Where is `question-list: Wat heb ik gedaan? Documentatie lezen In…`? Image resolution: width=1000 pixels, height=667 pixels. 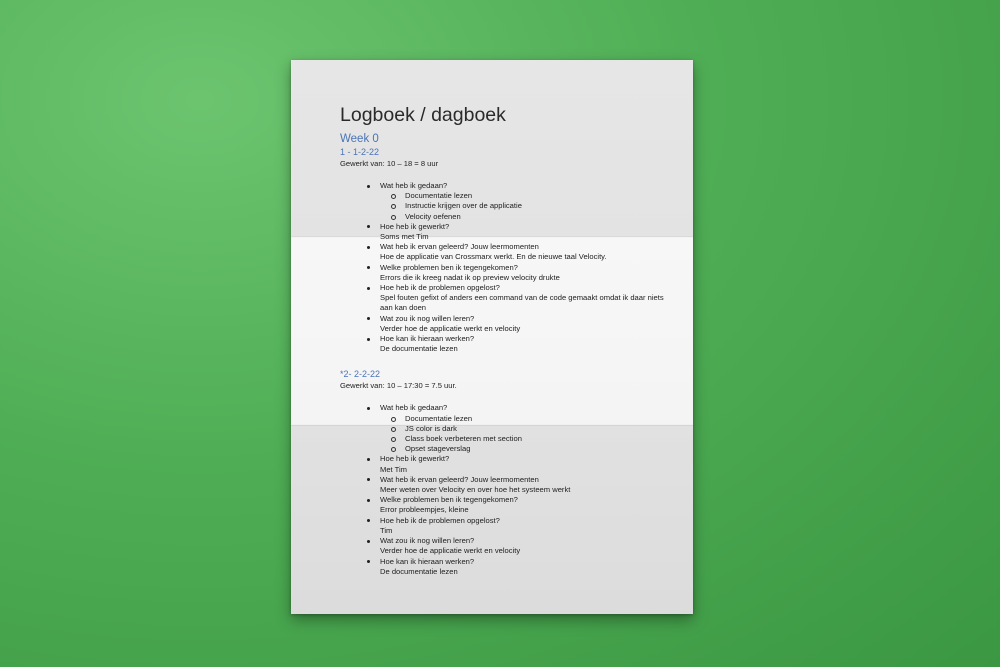
question-list: Wat heb ik gedaan? Documentatie lezen In… is located at coordinates (505, 267).